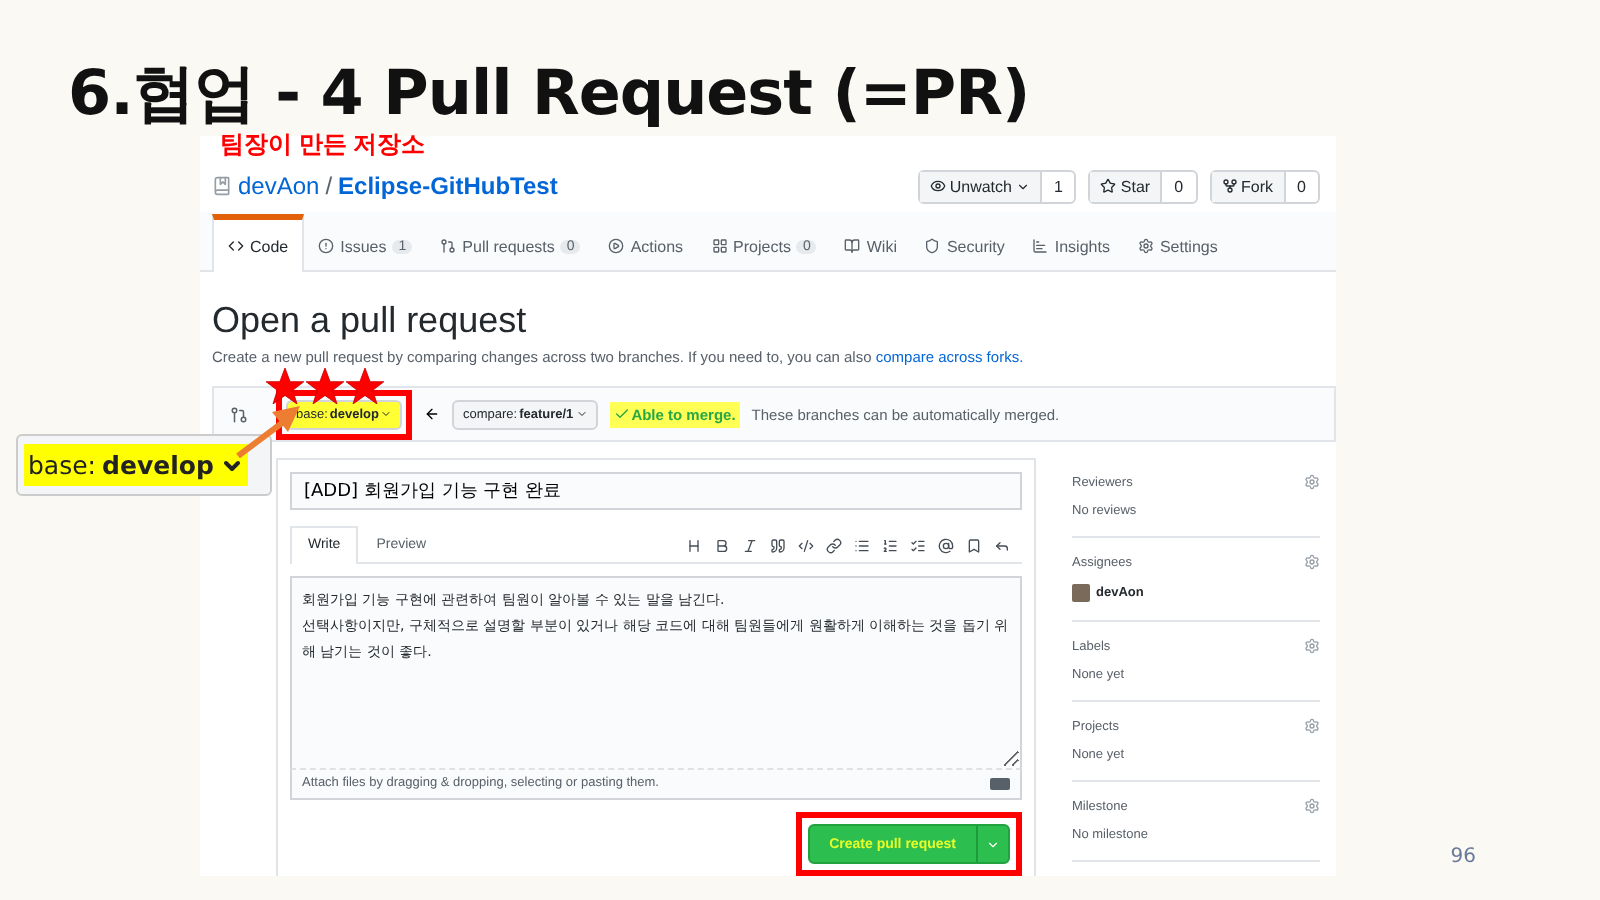 This screenshot has width=1600, height=900. Describe the element at coordinates (1071, 246) in the screenshot. I see `repo-tab: Insights` at that location.